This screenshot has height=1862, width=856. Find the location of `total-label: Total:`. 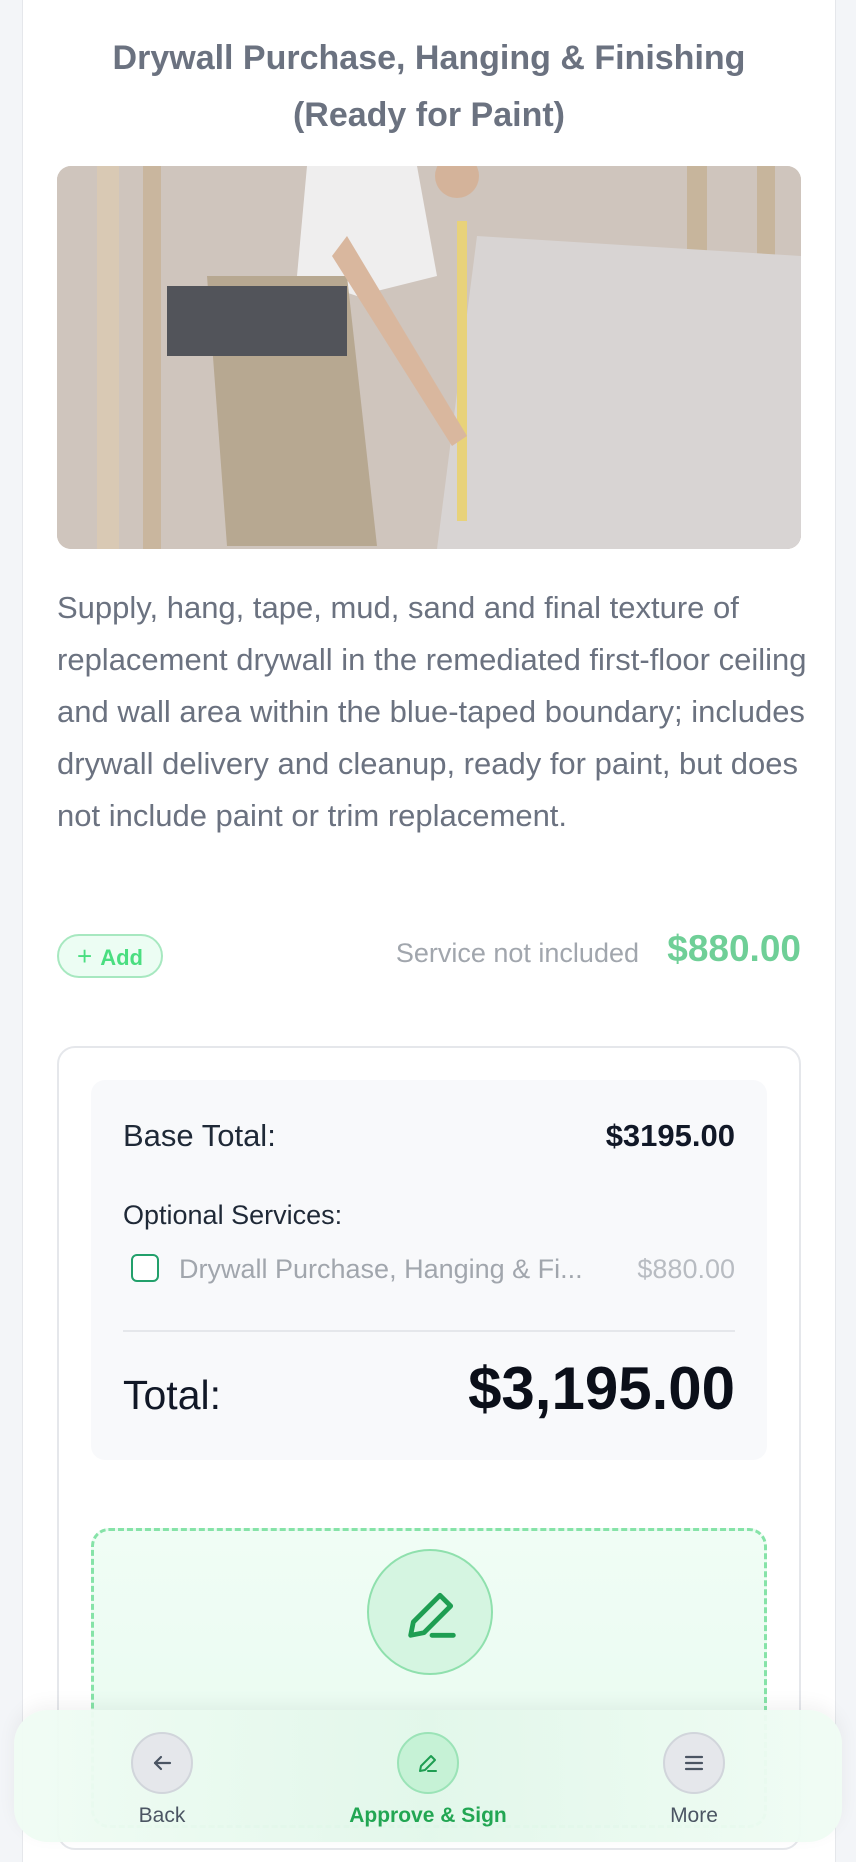

total-label: Total: is located at coordinates (172, 1395).